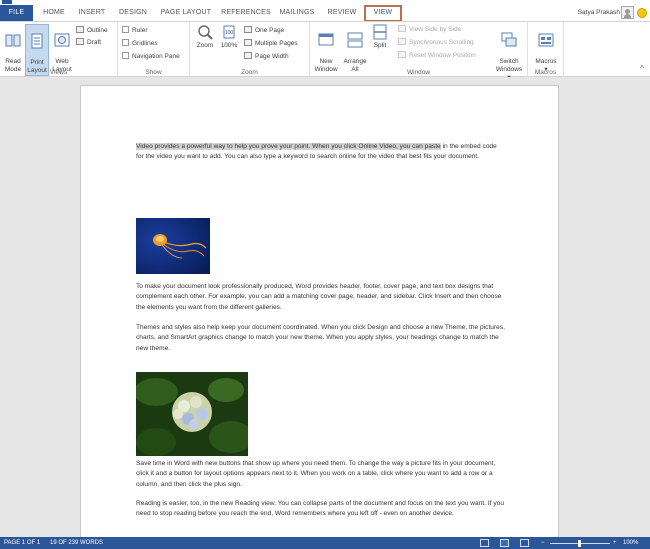 Image resolution: width=650 pixels, height=549 pixels. I want to click on zoom-group-label: Zoom, so click(249, 72).